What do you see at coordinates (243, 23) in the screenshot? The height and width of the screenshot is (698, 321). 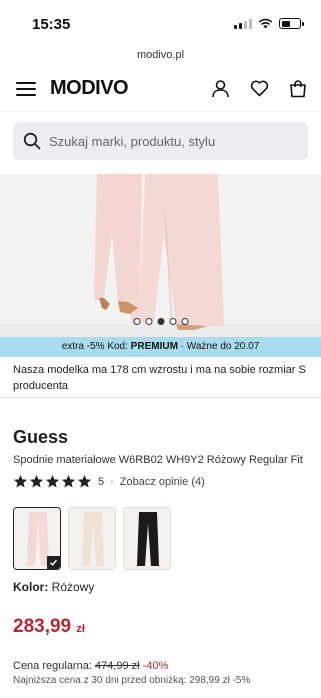 I see `cellular-signal-icon` at bounding box center [243, 23].